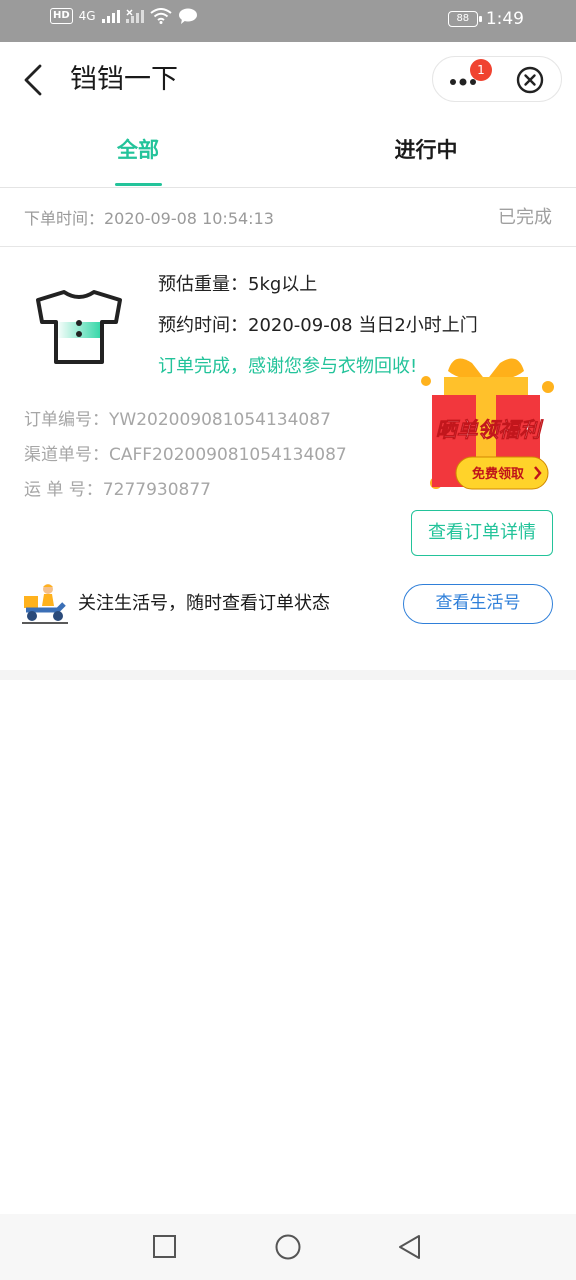 The height and width of the screenshot is (1280, 576). Describe the element at coordinates (238, 284) in the screenshot. I see `estimated-weight: 预估重量：5kg以上` at that location.